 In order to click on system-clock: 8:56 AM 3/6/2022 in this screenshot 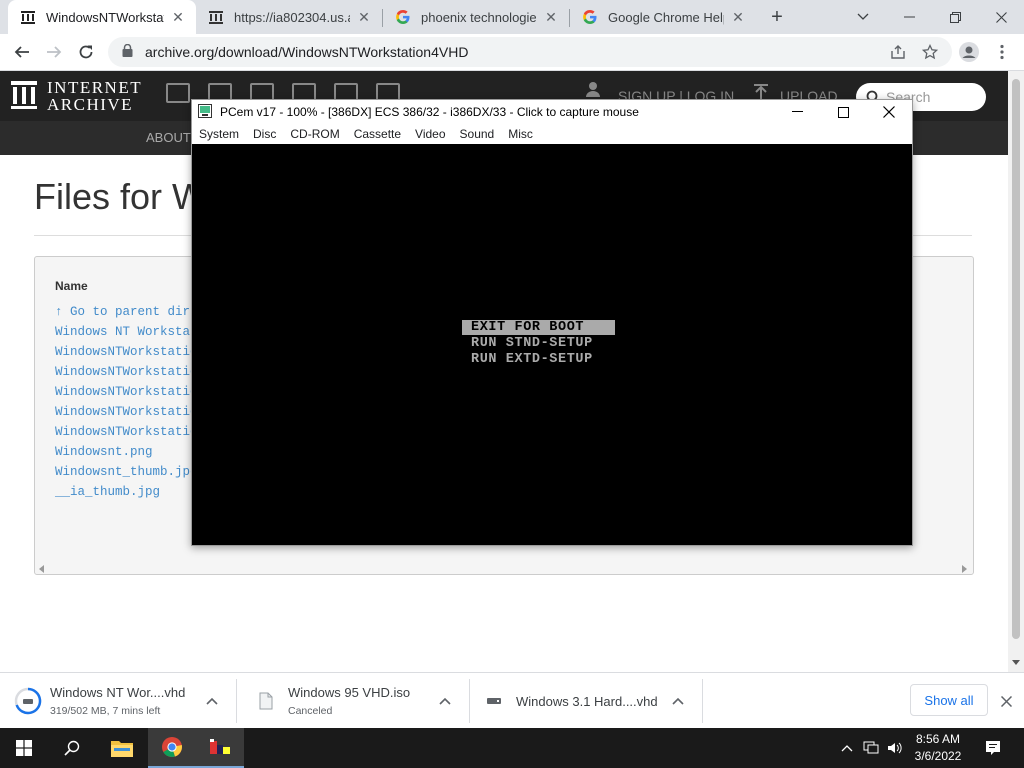, I will do `click(938, 748)`.